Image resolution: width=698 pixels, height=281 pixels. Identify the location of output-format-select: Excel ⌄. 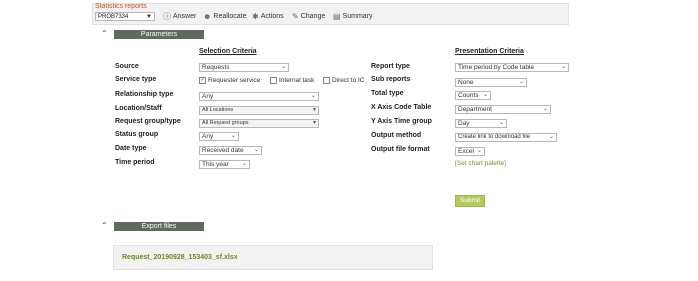
(470, 151).